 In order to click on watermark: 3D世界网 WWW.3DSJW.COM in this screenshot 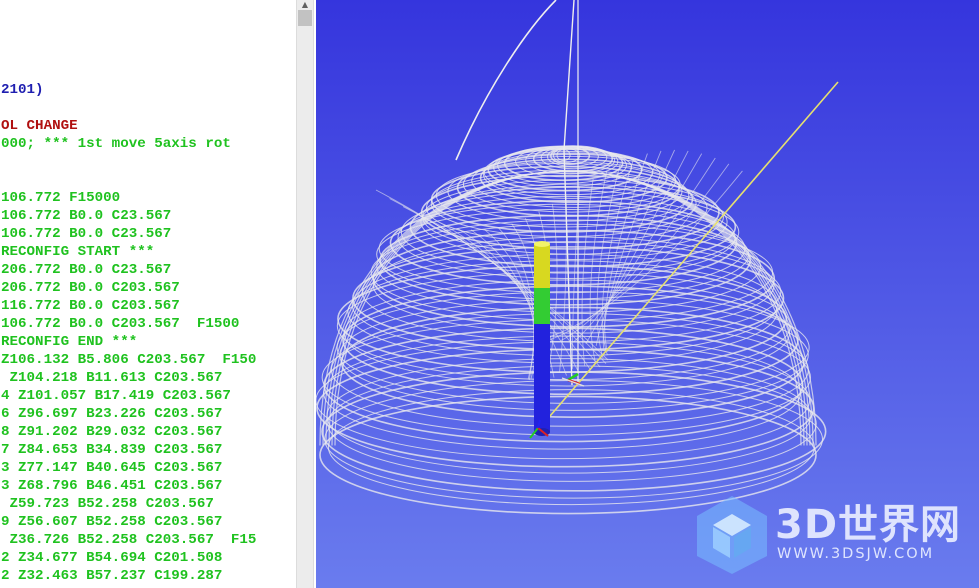, I will do `click(828, 534)`.